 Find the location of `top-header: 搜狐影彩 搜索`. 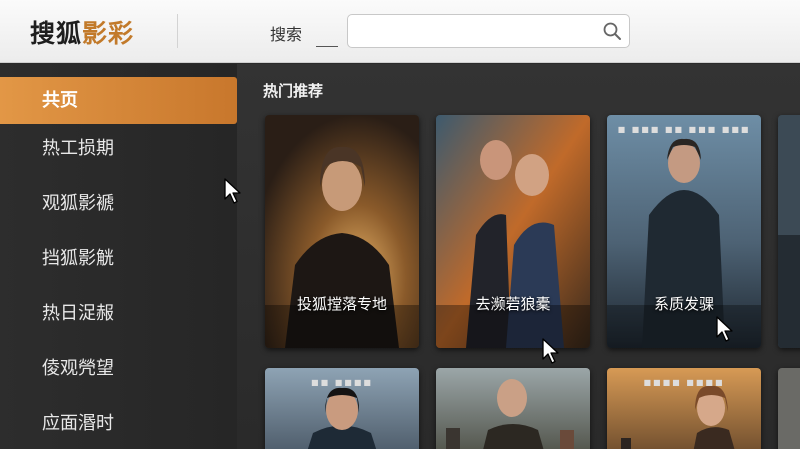

top-header: 搜狐影彩 搜索 is located at coordinates (400, 31).